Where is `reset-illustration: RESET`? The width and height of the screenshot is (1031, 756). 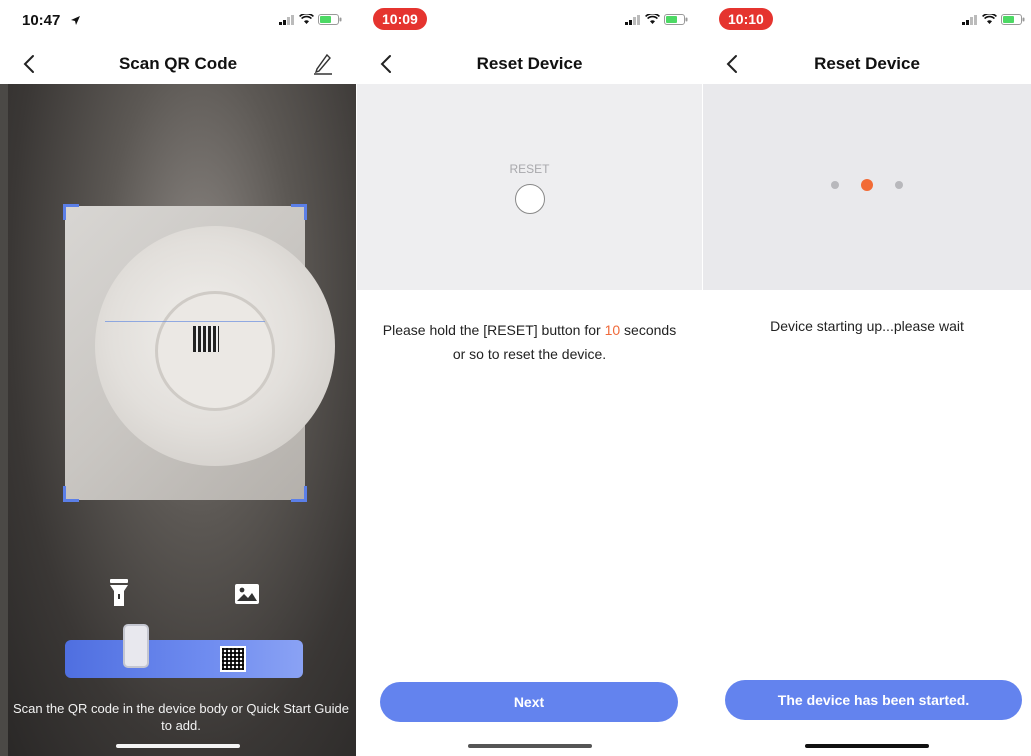
reset-illustration: RESET is located at coordinates (529, 187).